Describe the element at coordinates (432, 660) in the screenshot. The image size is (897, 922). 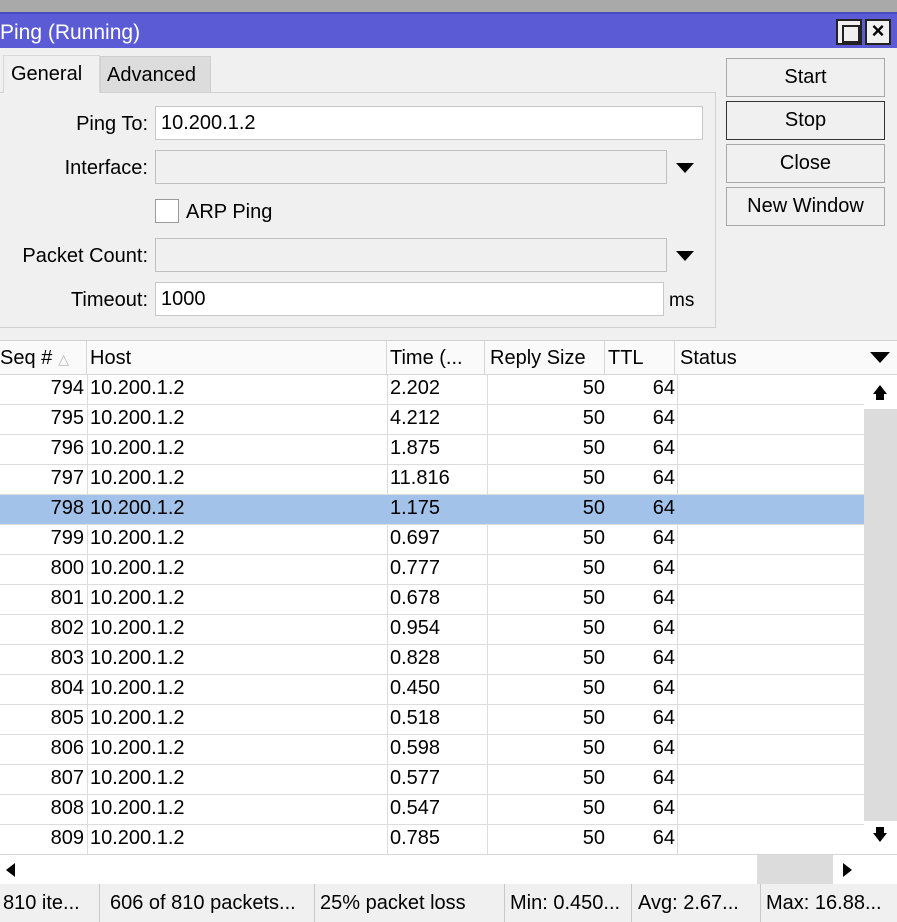
I see `table-row: 803 10.200.1.2 0.828 50 64` at that location.